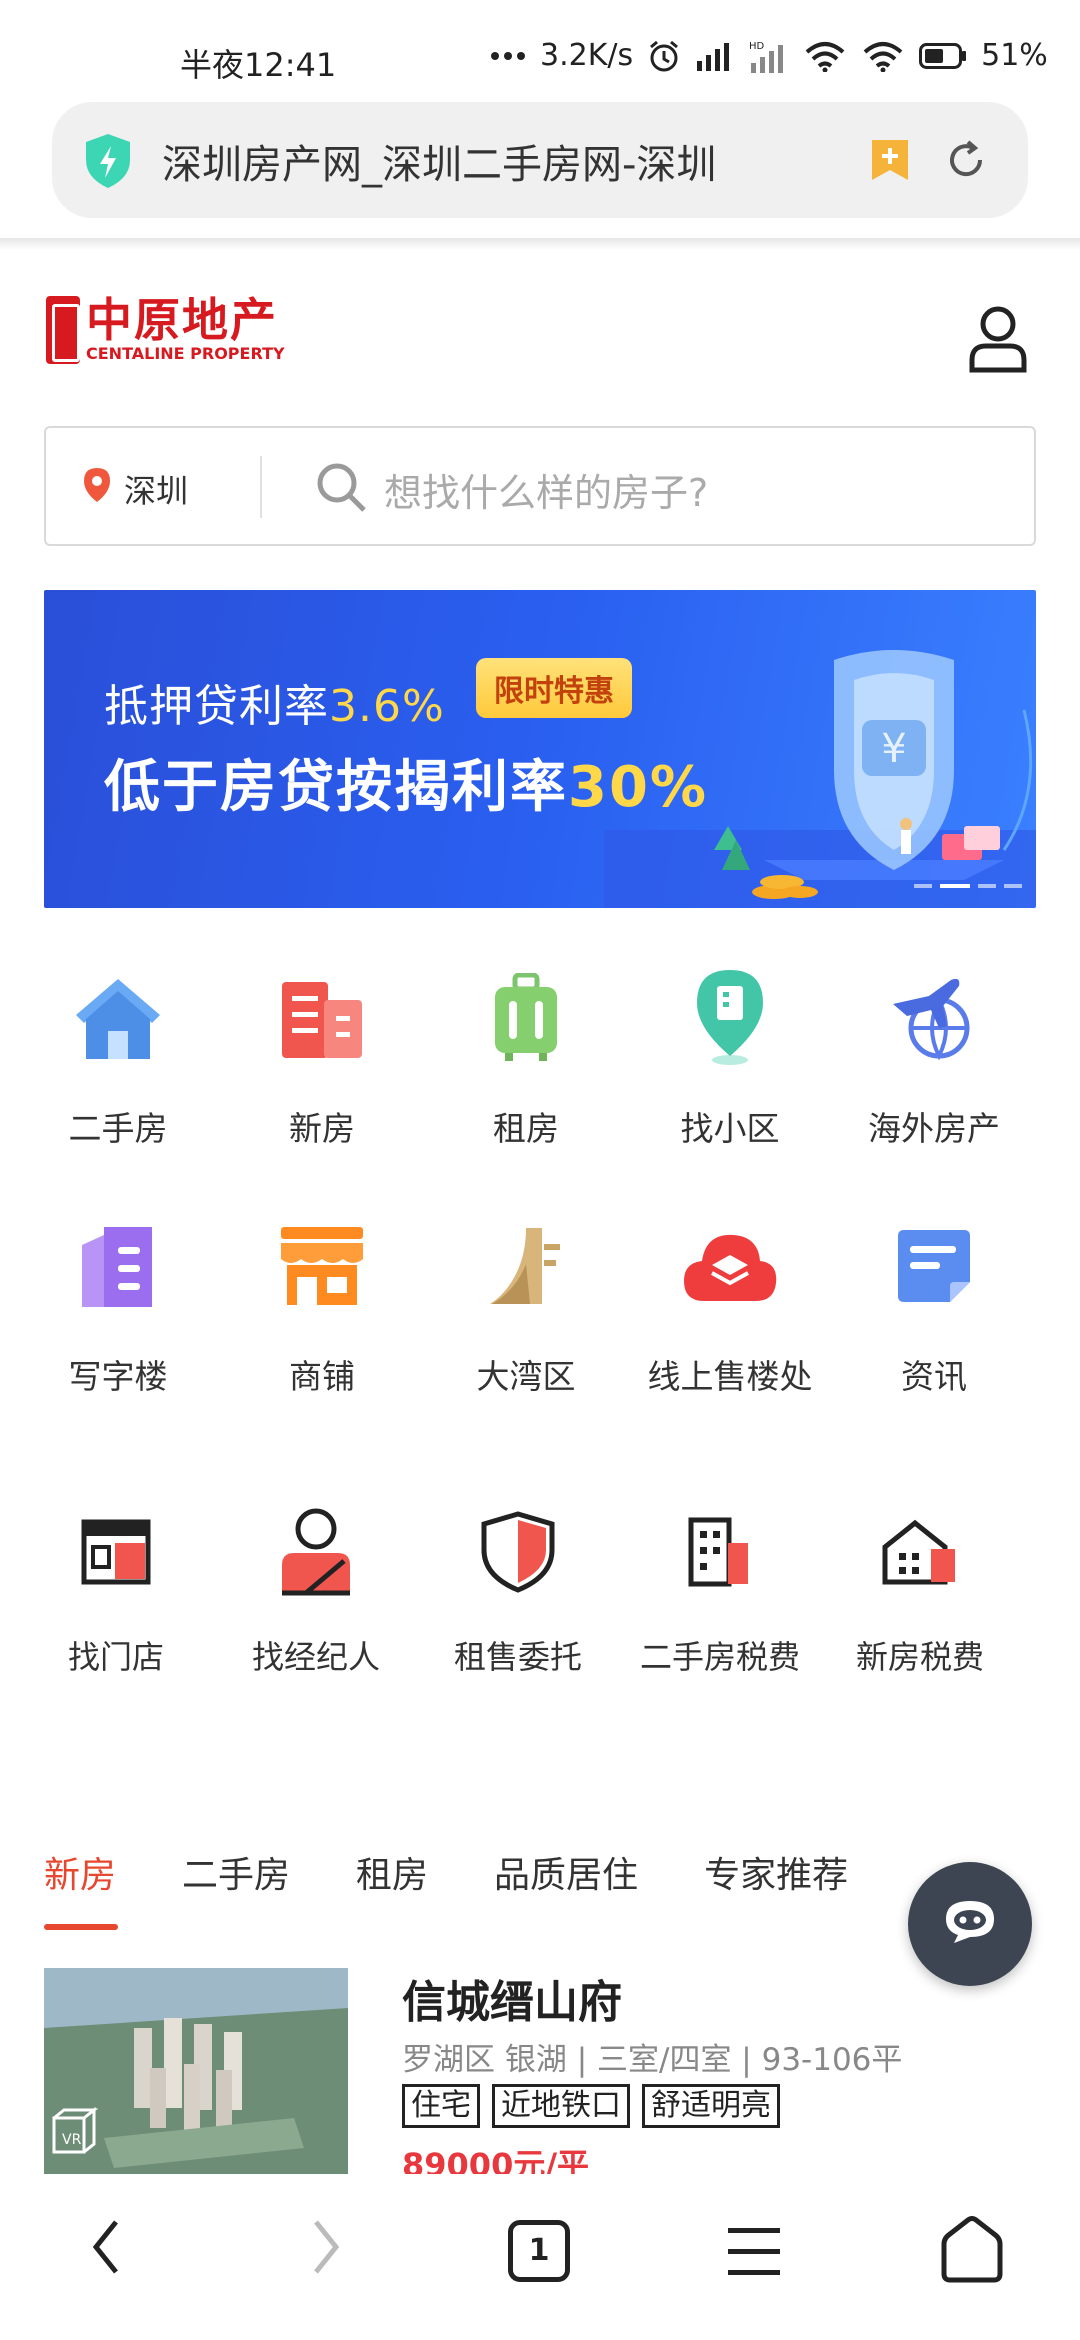 The image size is (1080, 2340). I want to click on banner-line2-rate: 30%, so click(638, 787).